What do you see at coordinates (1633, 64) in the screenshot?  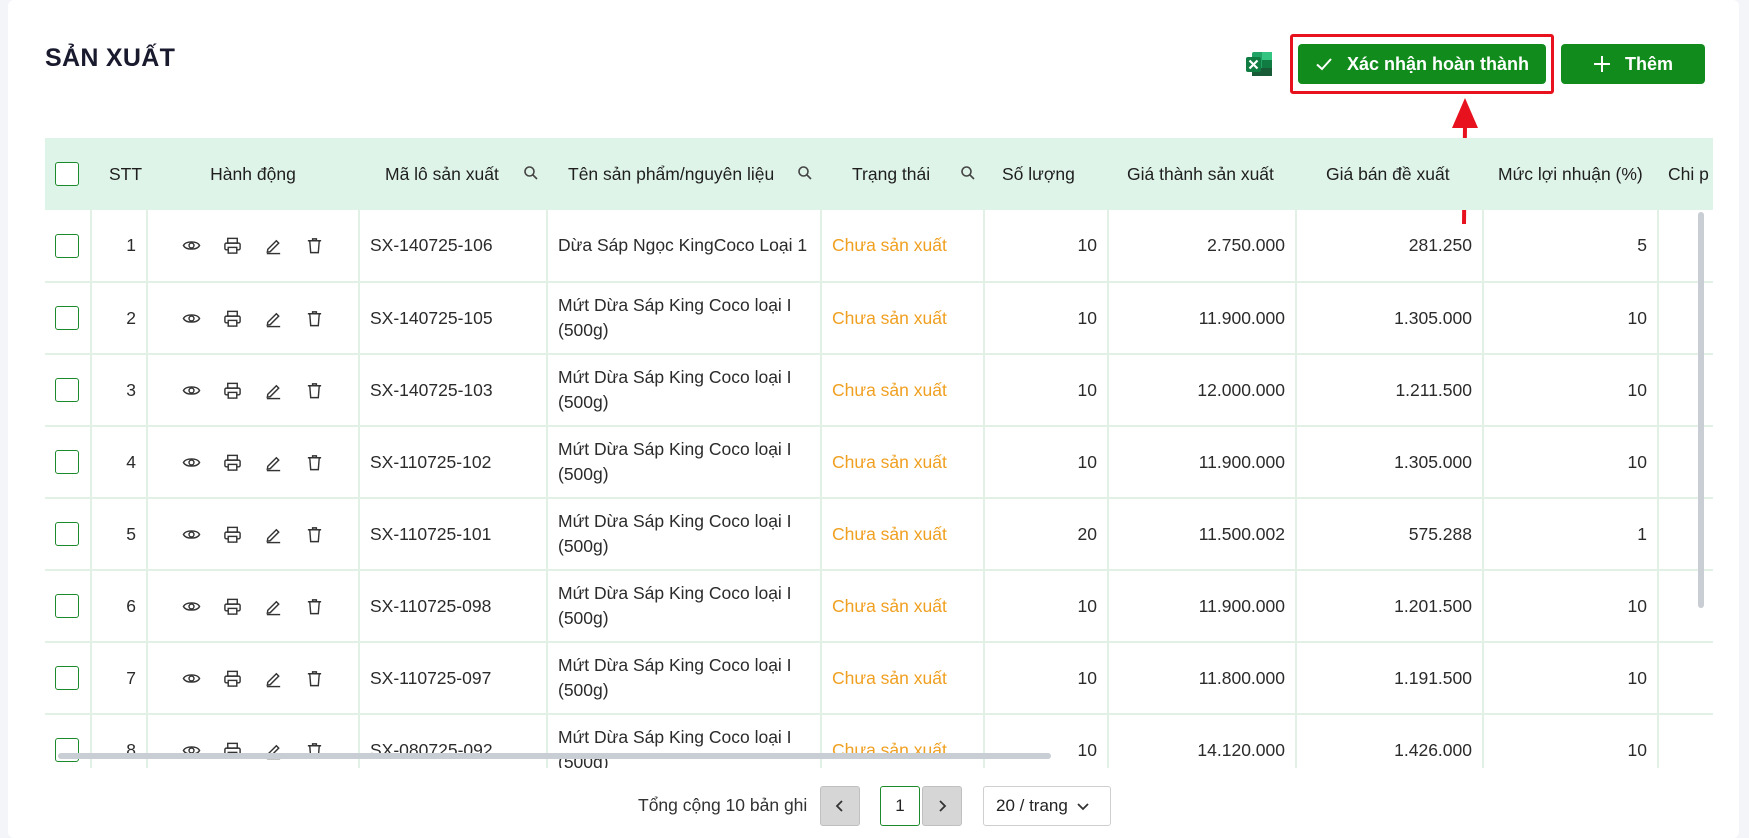 I see `add-button: Thêm` at bounding box center [1633, 64].